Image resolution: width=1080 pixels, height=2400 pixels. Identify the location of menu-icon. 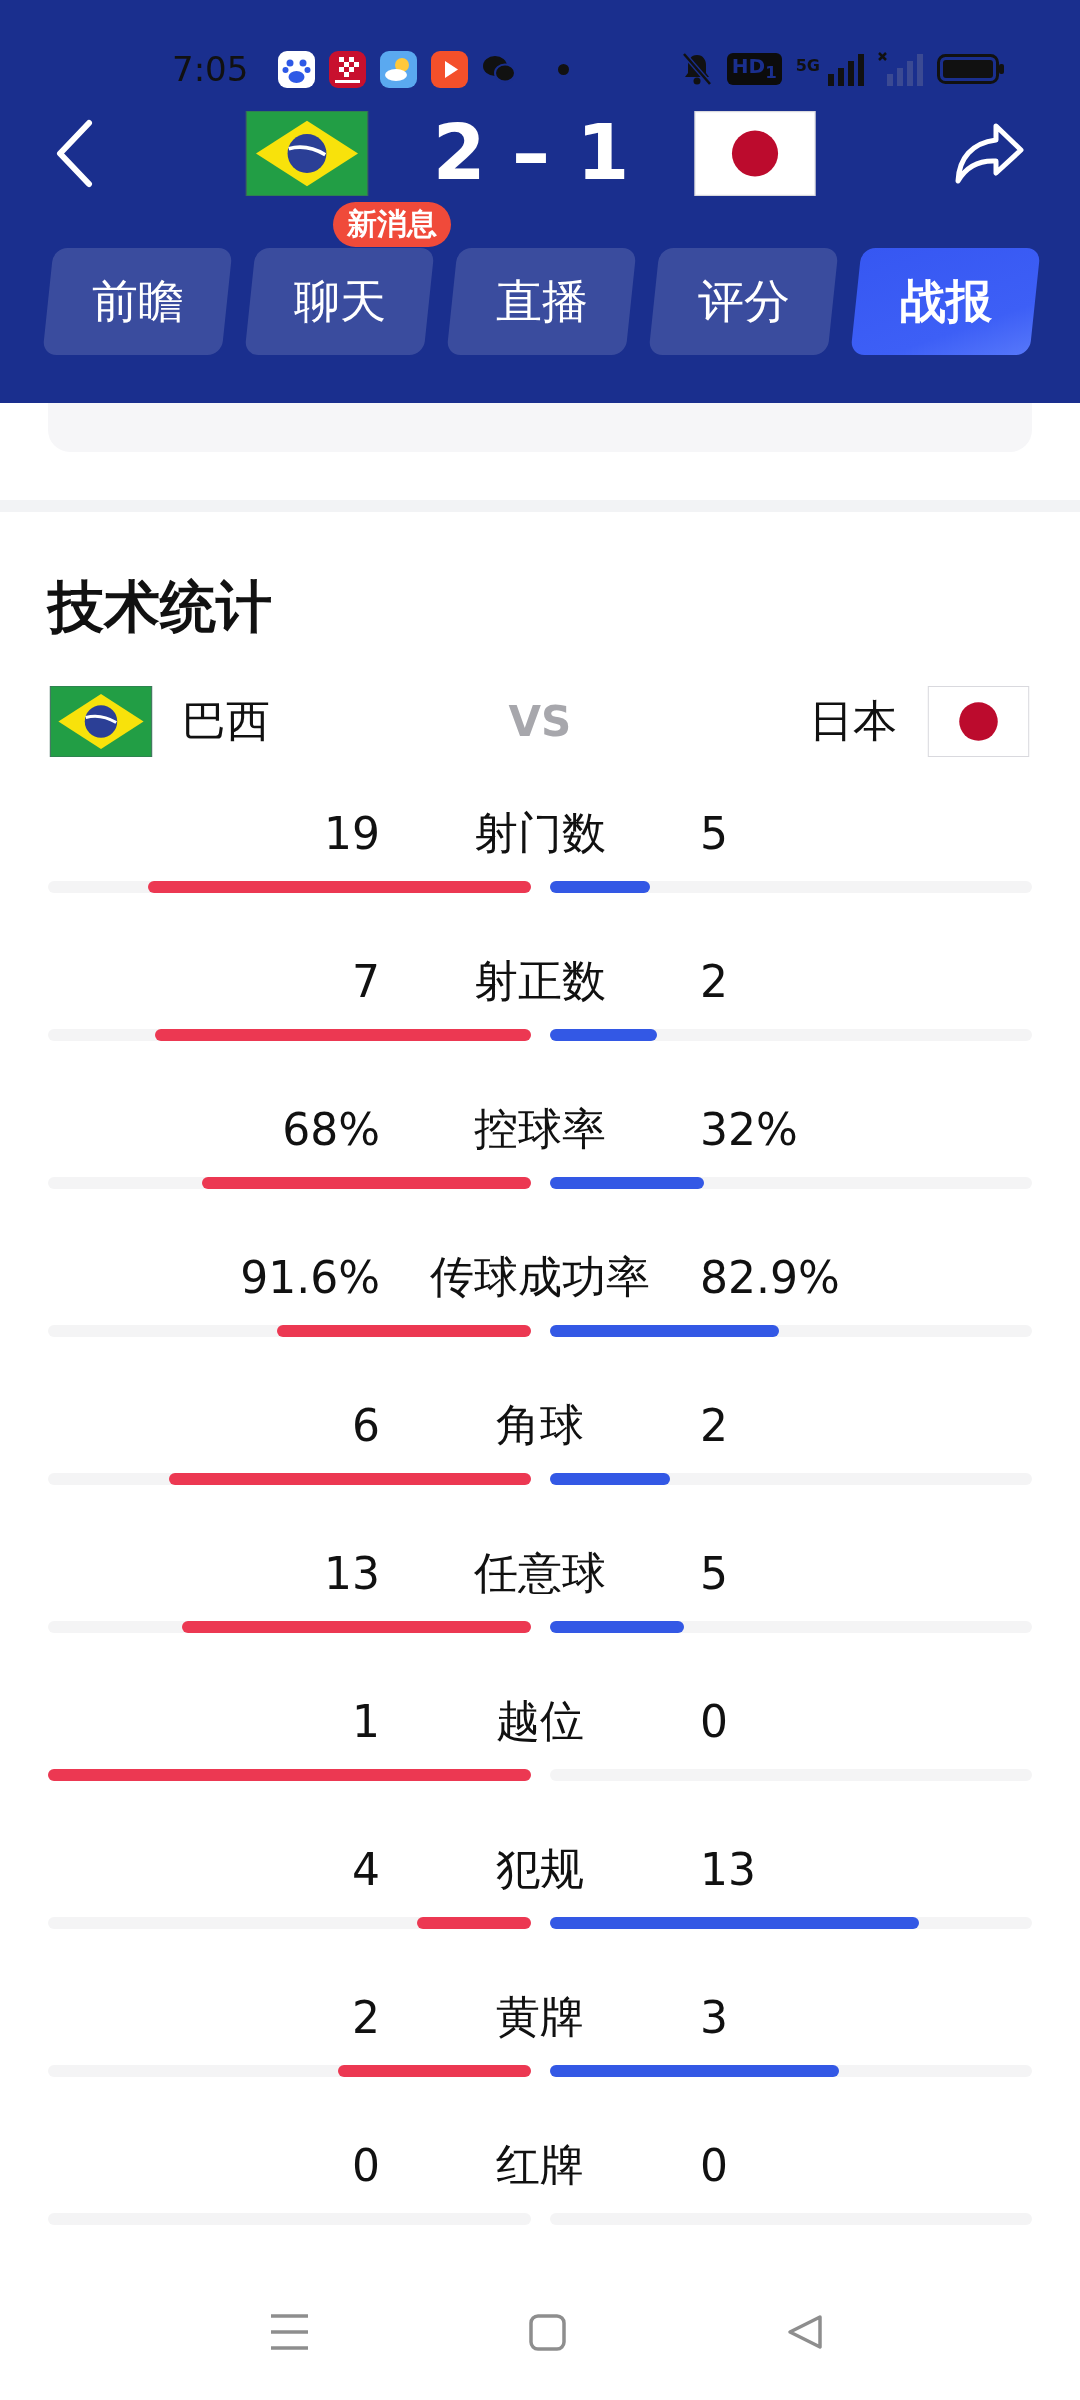
(289, 2332).